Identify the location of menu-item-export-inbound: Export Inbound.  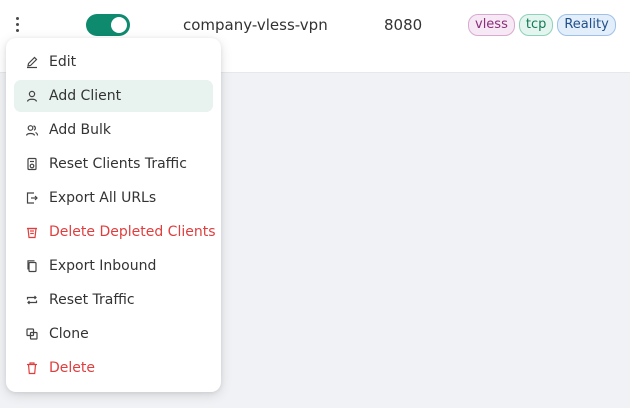
(113, 266).